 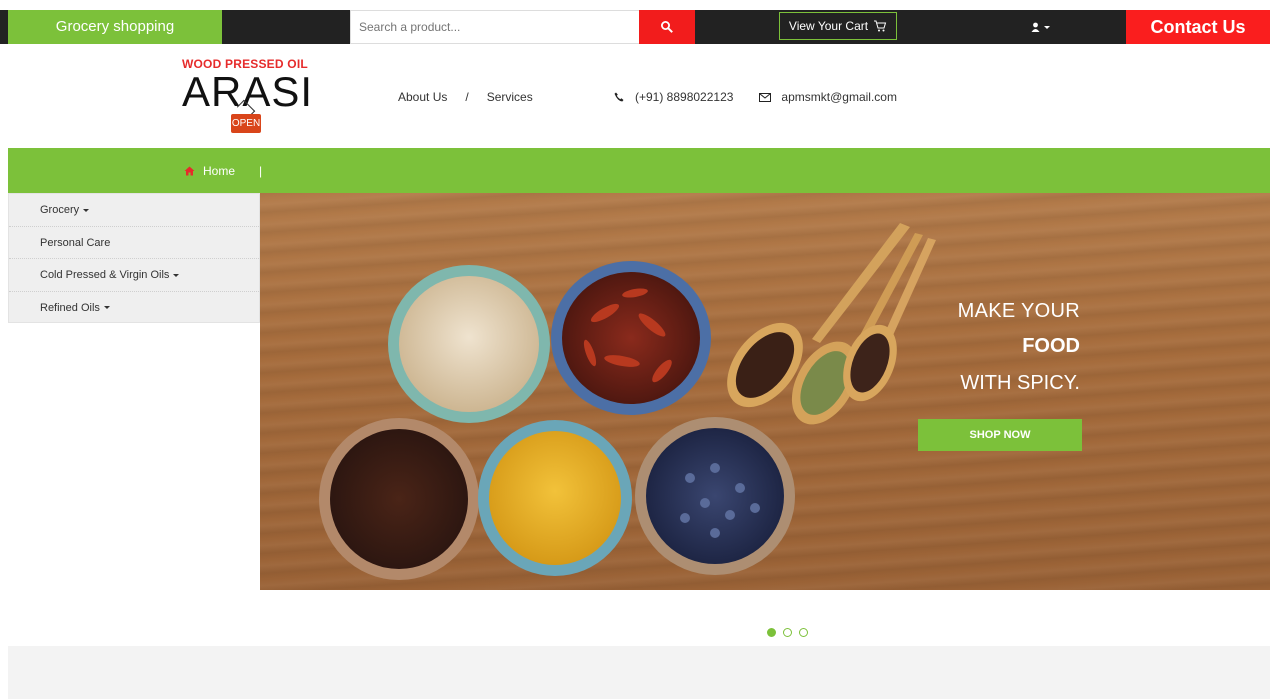 What do you see at coordinates (754, 97) in the screenshot?
I see `contact-info: (+91) 8898022123 apmsmkt@gmail.com` at bounding box center [754, 97].